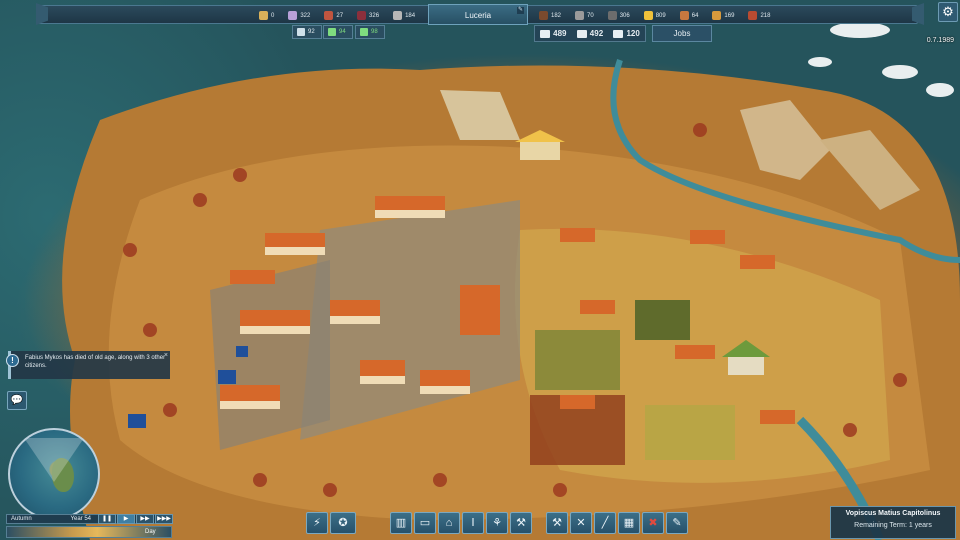  What do you see at coordinates (126, 519) in the screenshot?
I see `play-button: ▶` at bounding box center [126, 519].